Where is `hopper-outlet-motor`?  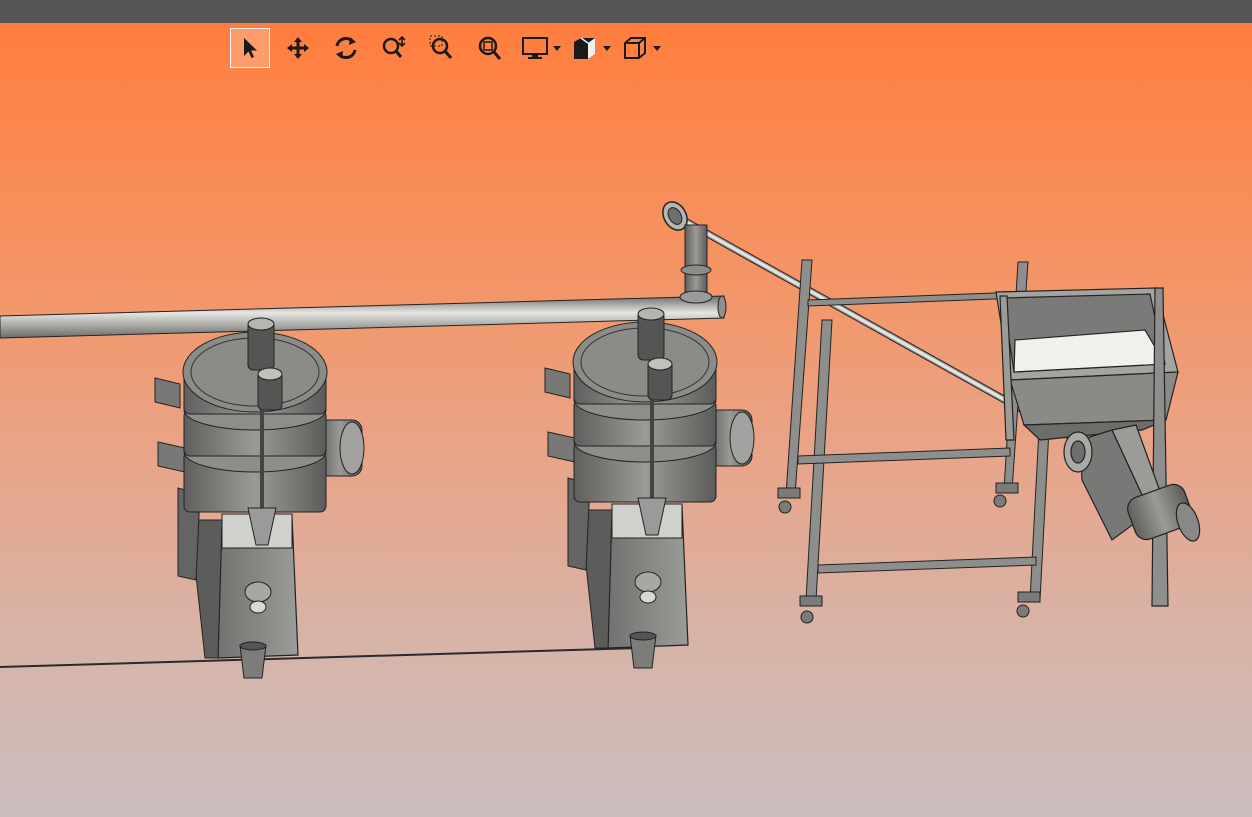
hopper-outlet-motor is located at coordinates (1132, 483).